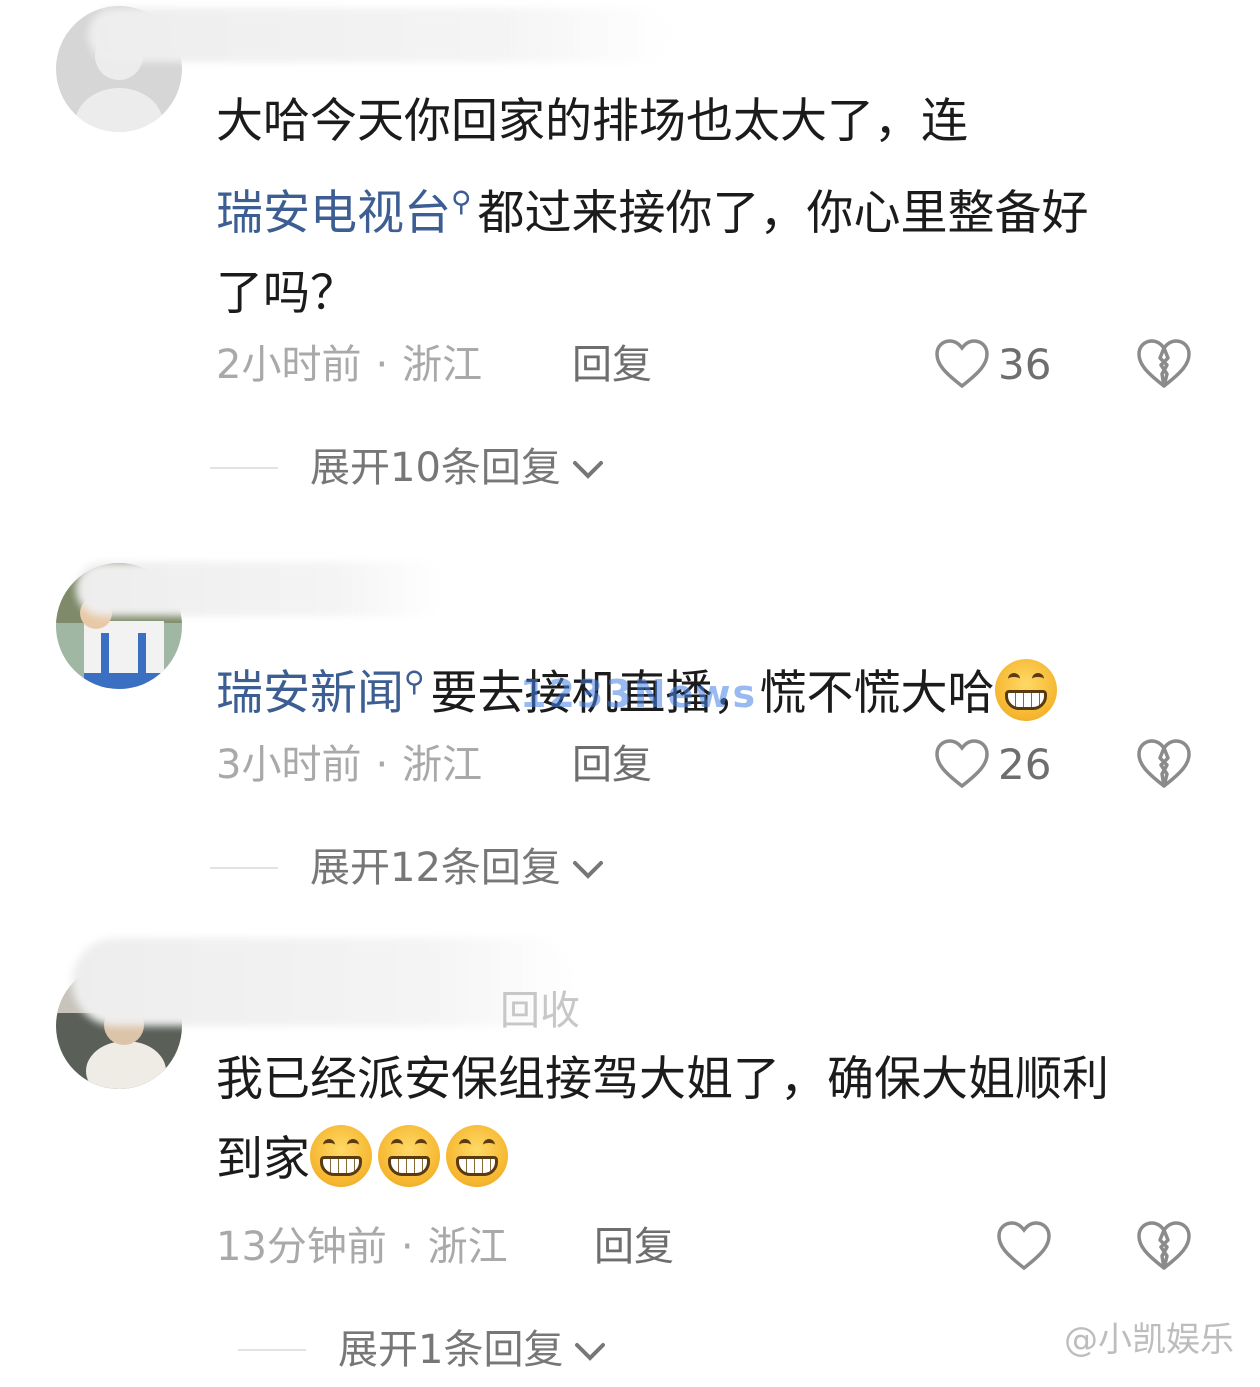 The image size is (1260, 1387). I want to click on comment-meta: 2小时前 · 浙江, so click(349, 365).